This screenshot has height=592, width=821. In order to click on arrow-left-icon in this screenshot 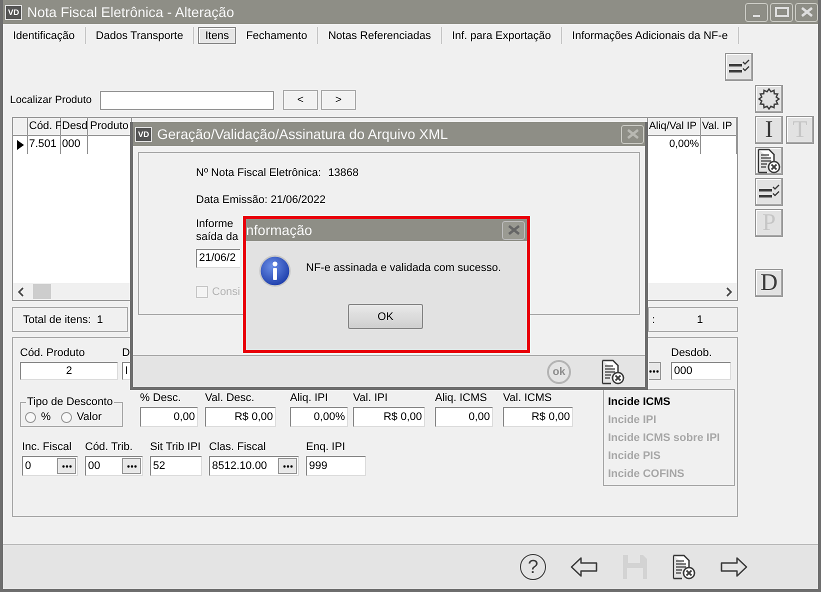, I will do `click(584, 567)`.